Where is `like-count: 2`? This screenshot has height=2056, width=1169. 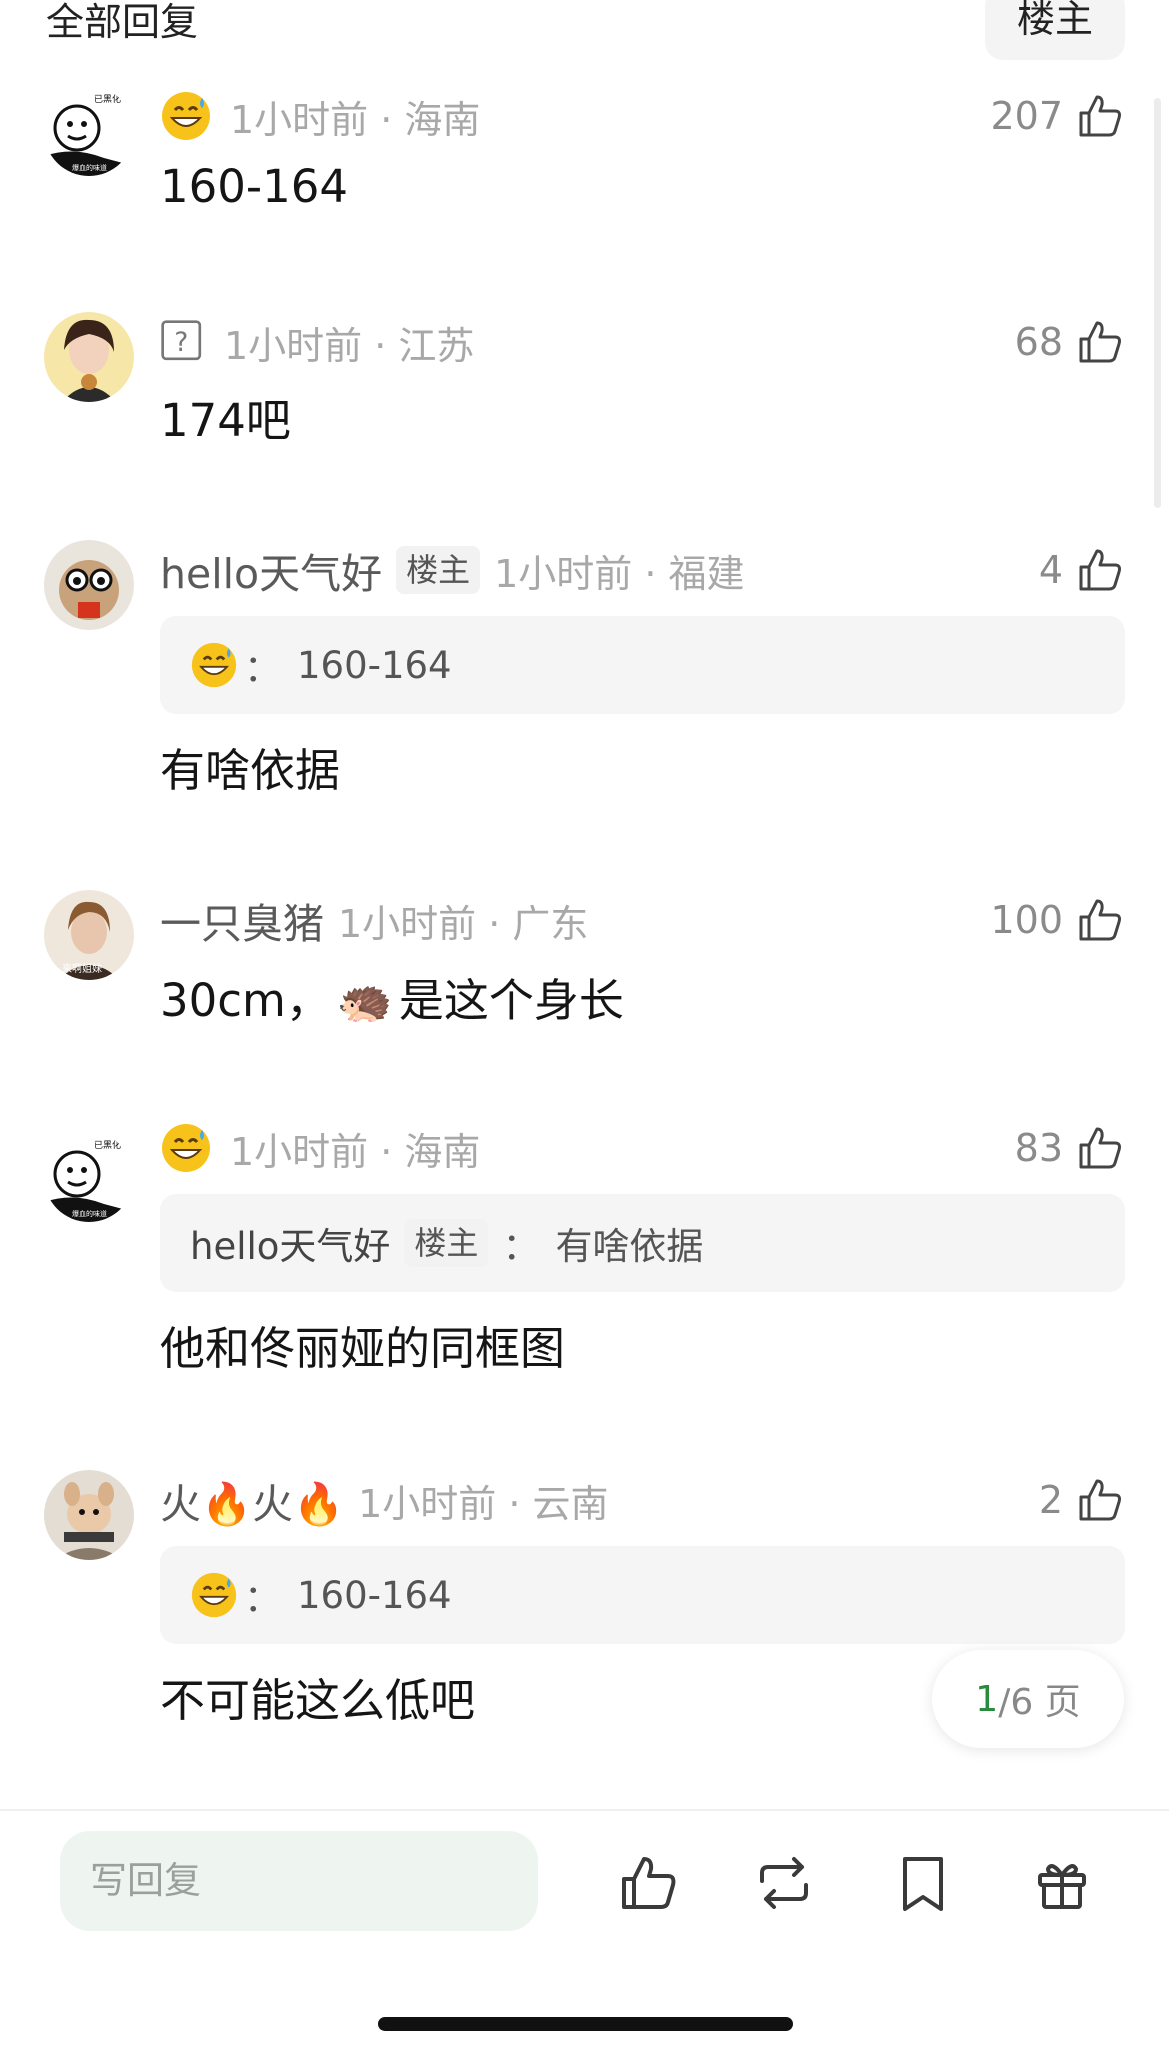
like-count: 2 is located at coordinates (1050, 1500).